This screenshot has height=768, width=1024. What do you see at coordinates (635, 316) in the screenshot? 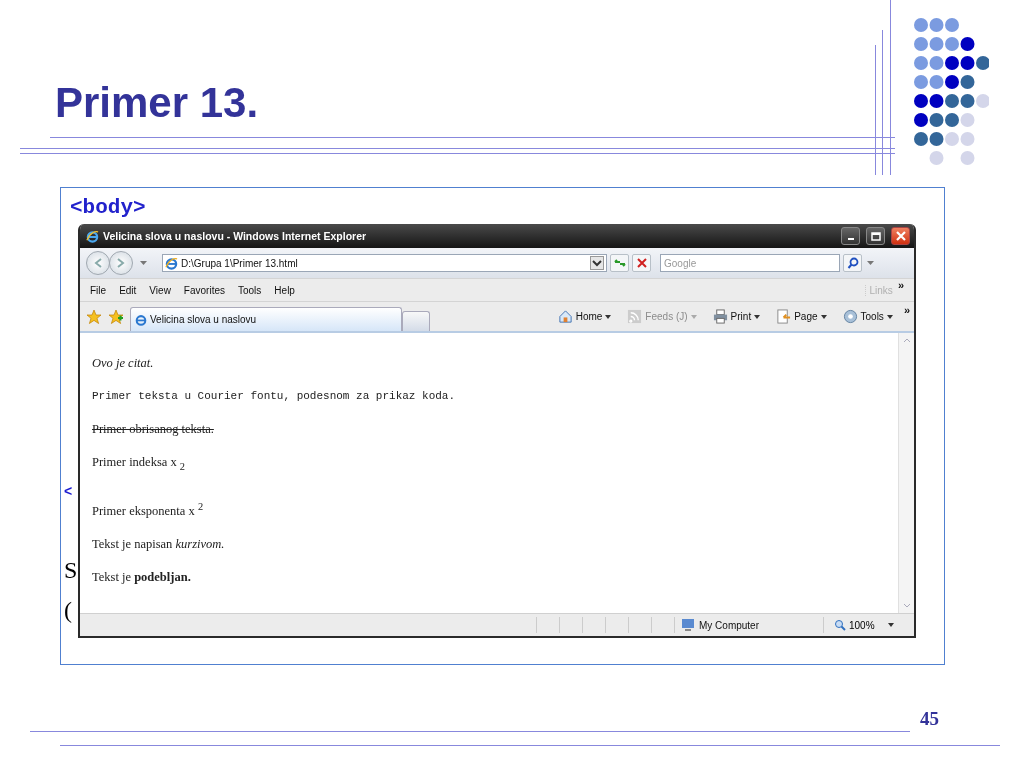
I see `feed-icon` at bounding box center [635, 316].